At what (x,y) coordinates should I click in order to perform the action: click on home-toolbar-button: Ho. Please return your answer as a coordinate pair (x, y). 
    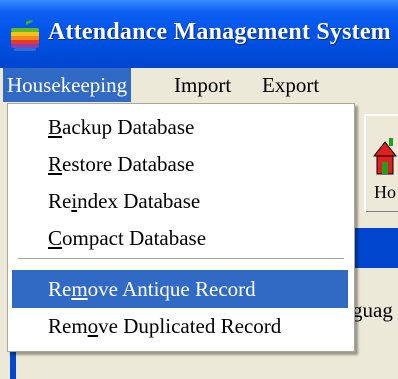
    Looking at the image, I should click on (381, 163).